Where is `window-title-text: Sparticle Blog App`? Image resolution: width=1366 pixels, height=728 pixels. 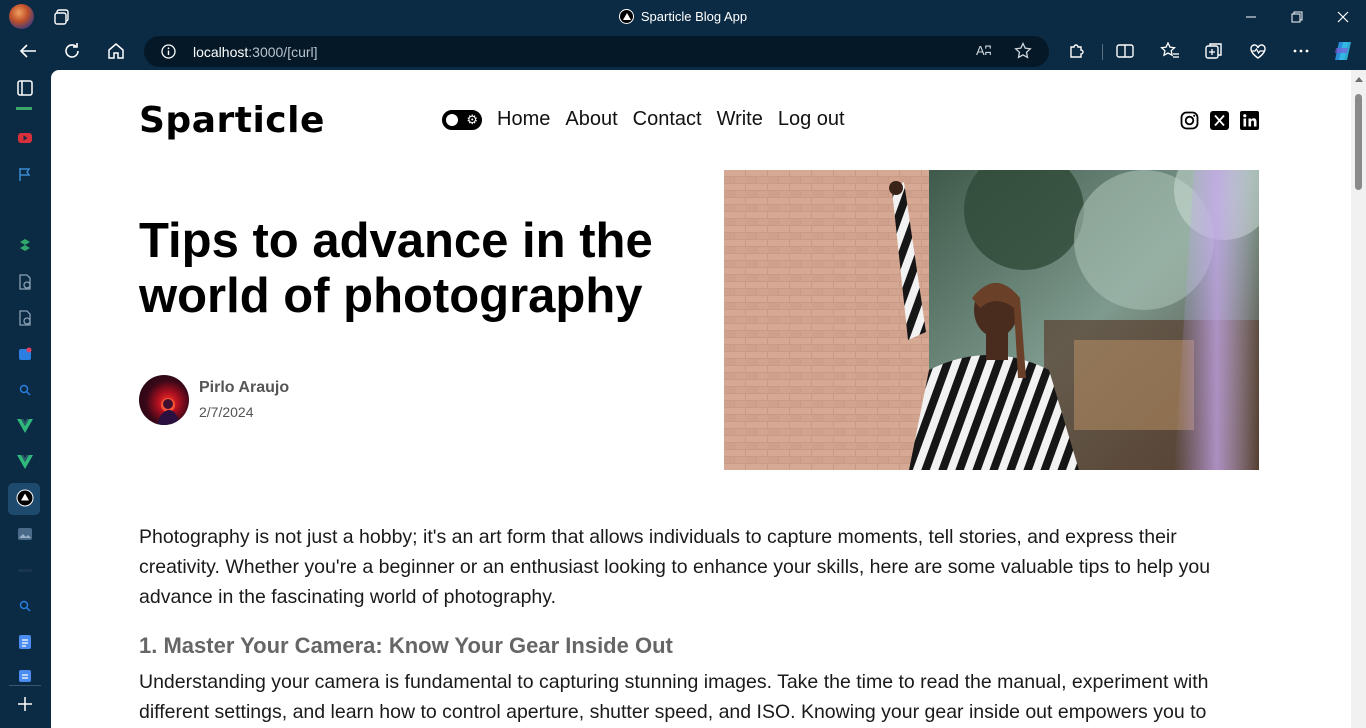
window-title-text: Sparticle Blog App is located at coordinates (694, 16).